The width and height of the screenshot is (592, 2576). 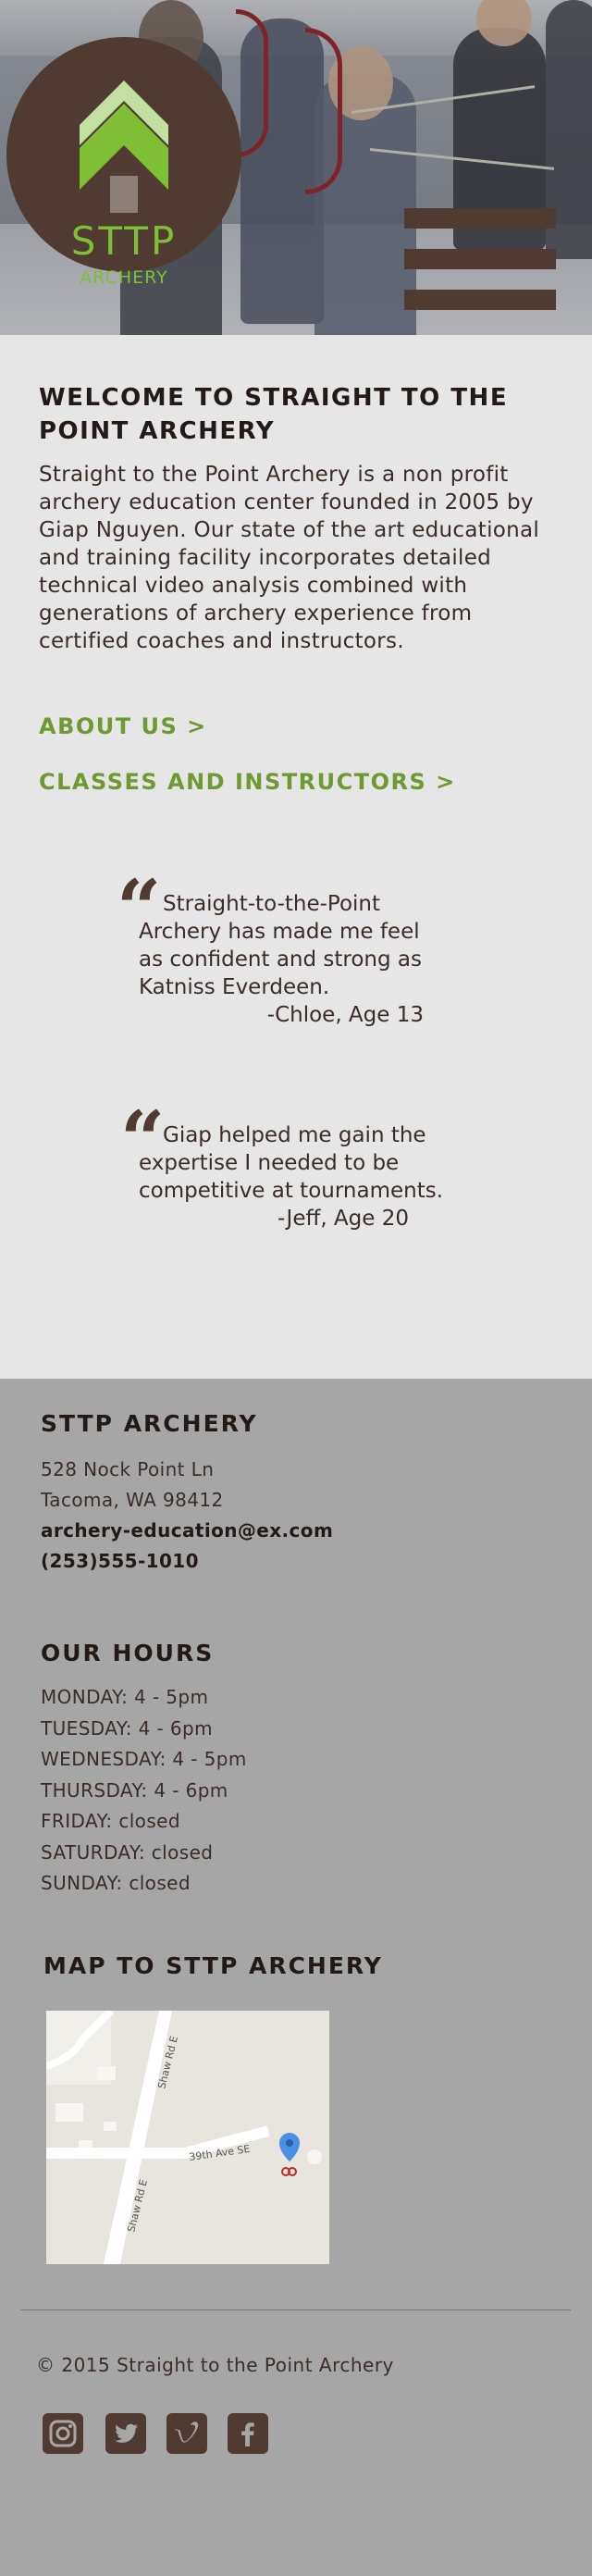 I want to click on hours-title: OUR HOURS, so click(x=128, y=1653).